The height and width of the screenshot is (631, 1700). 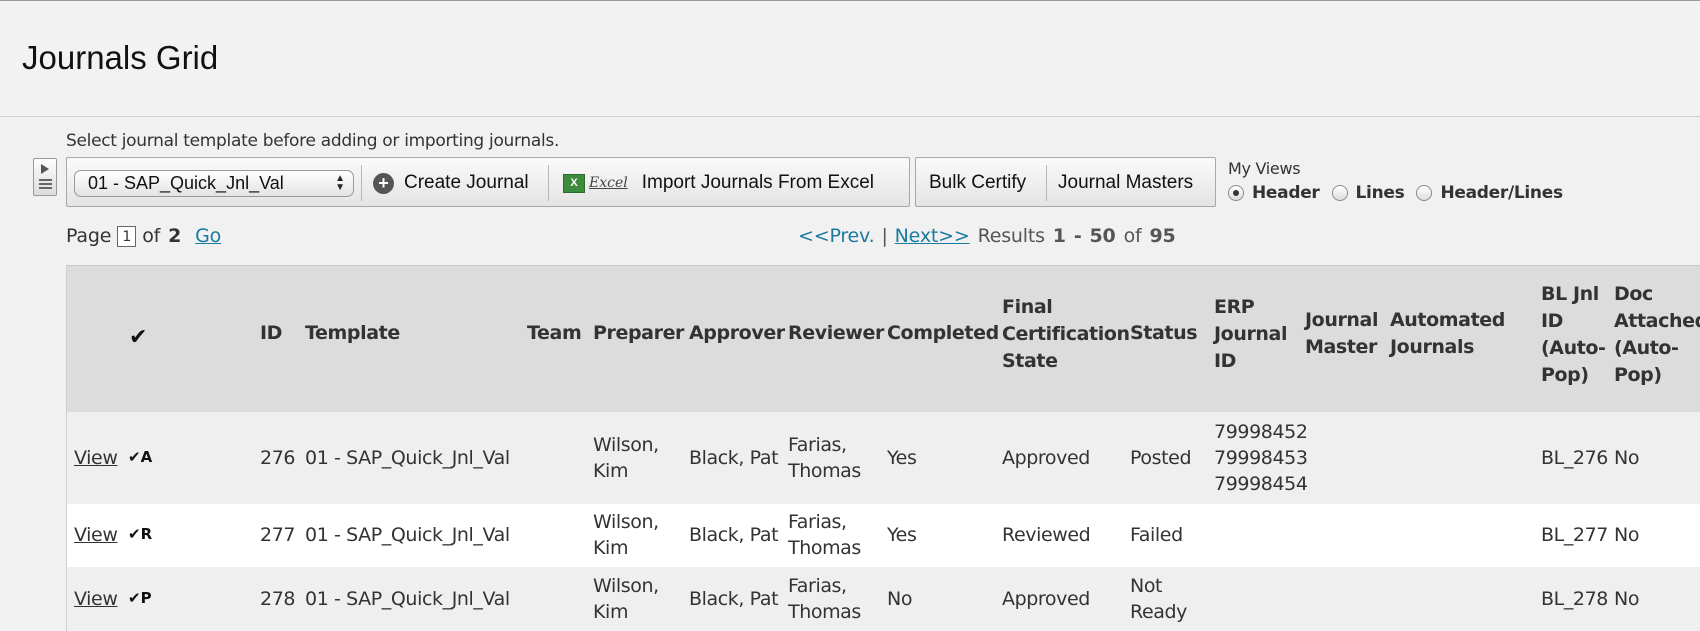 I want to click on next-link: Next>>, so click(x=932, y=236).